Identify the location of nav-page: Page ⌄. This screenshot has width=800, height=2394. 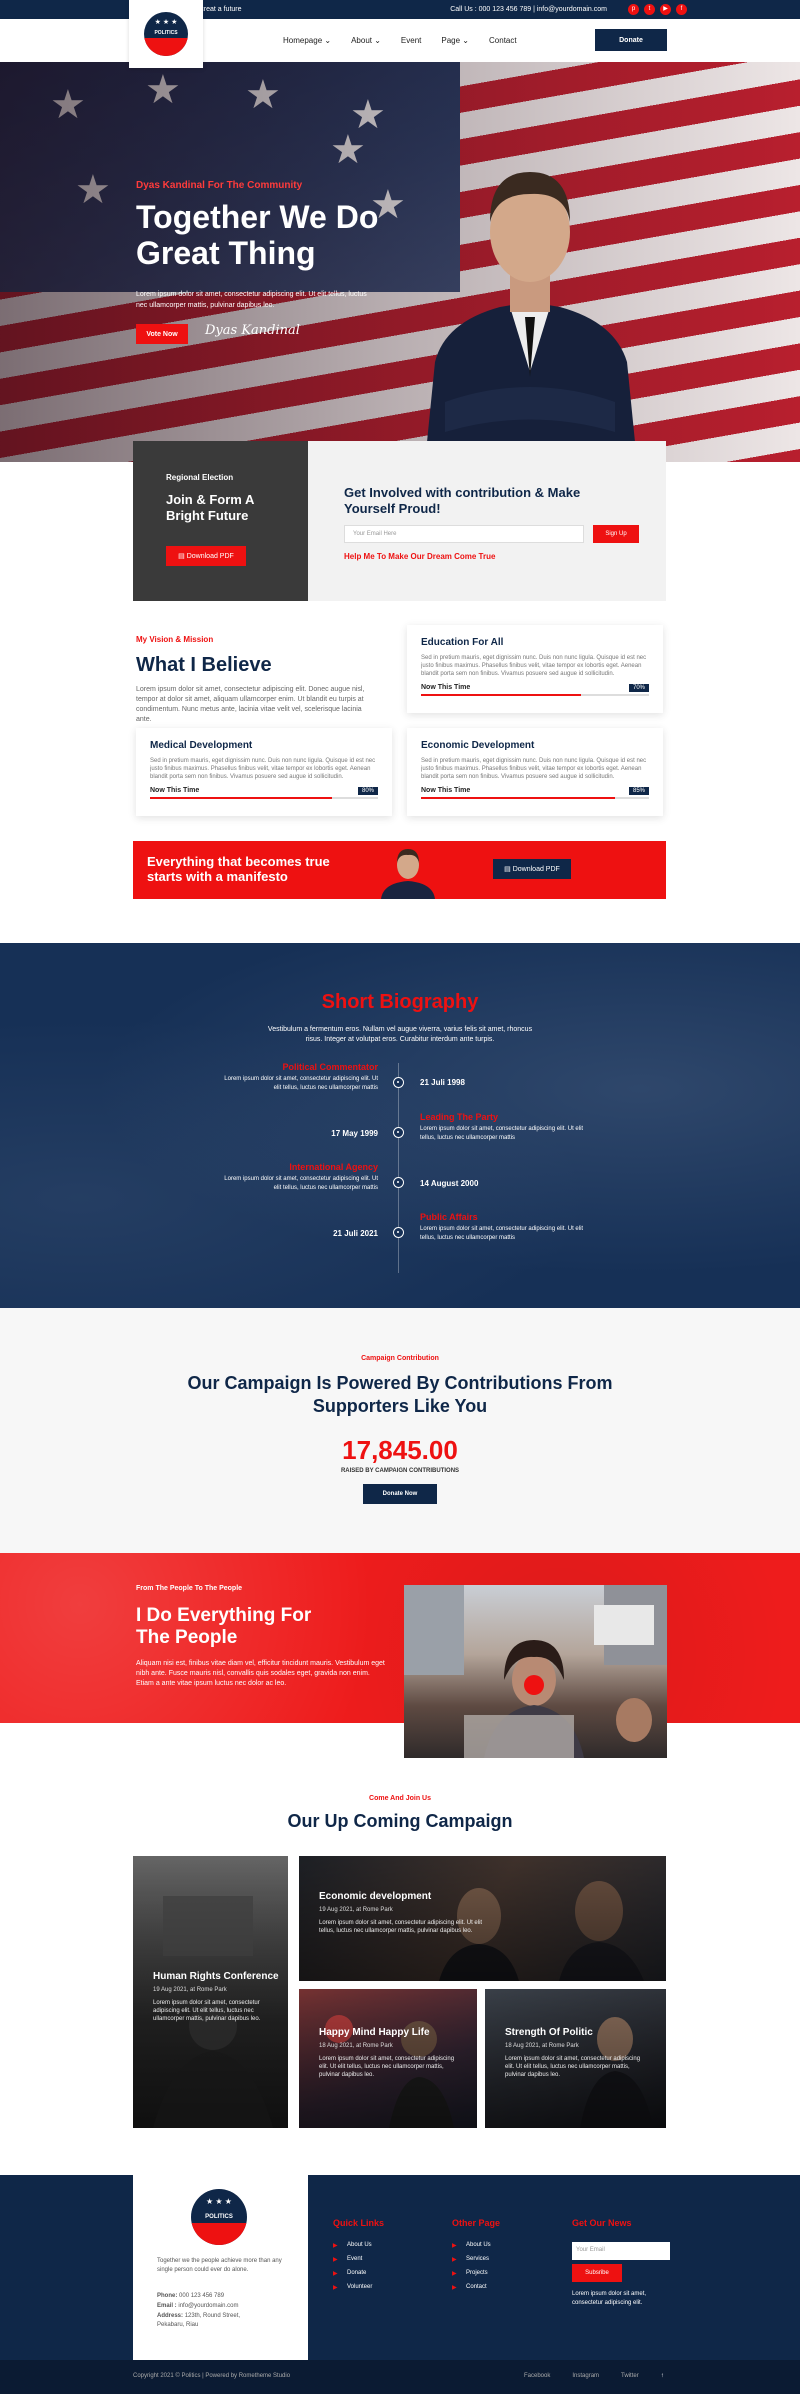
(455, 40).